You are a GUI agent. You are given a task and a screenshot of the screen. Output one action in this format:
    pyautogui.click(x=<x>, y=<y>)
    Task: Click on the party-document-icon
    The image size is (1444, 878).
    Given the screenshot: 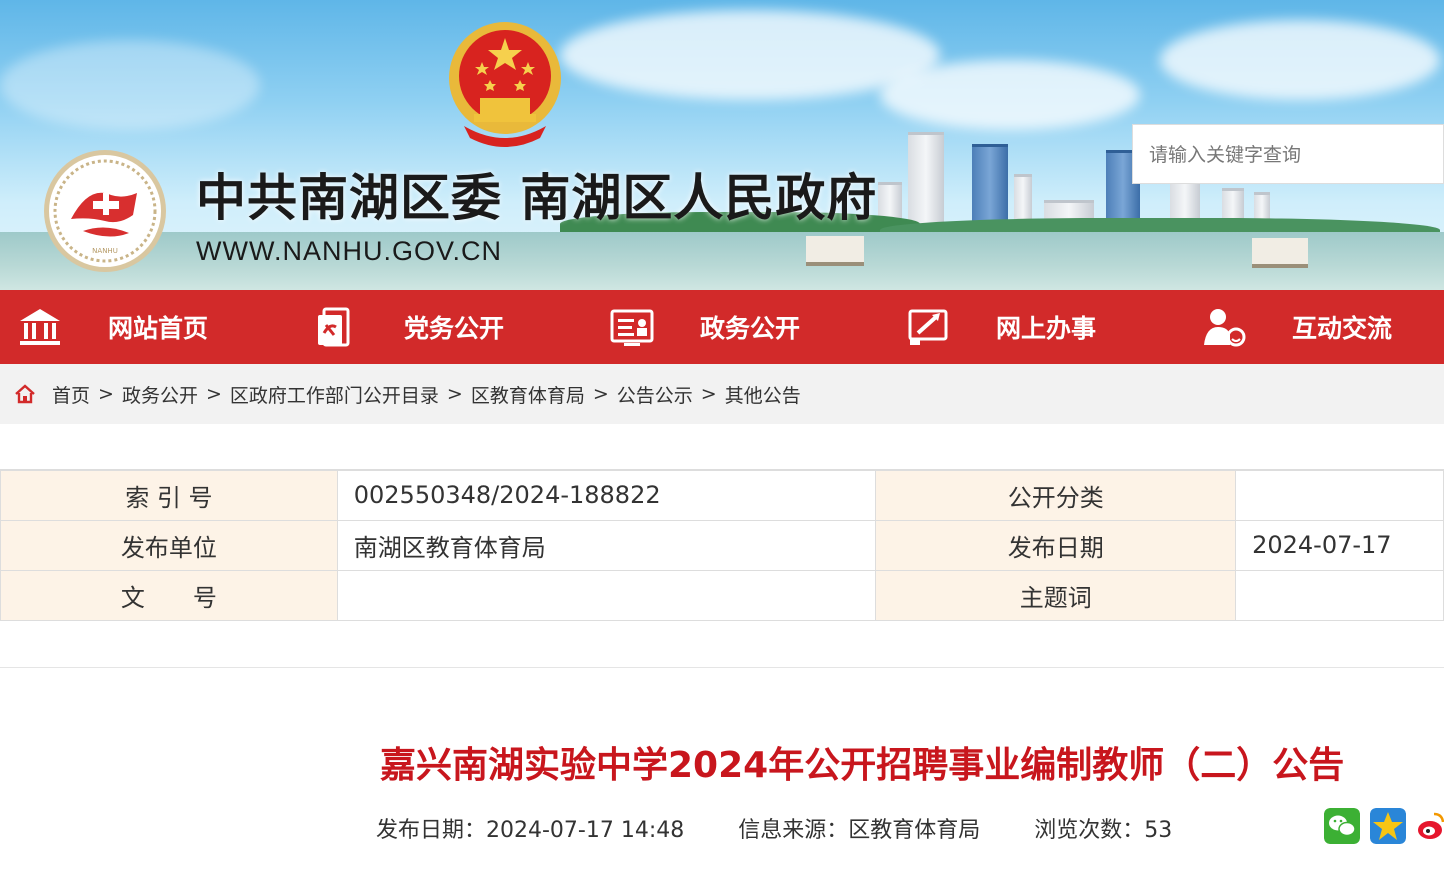 What is the action you would take?
    pyautogui.click(x=334, y=327)
    